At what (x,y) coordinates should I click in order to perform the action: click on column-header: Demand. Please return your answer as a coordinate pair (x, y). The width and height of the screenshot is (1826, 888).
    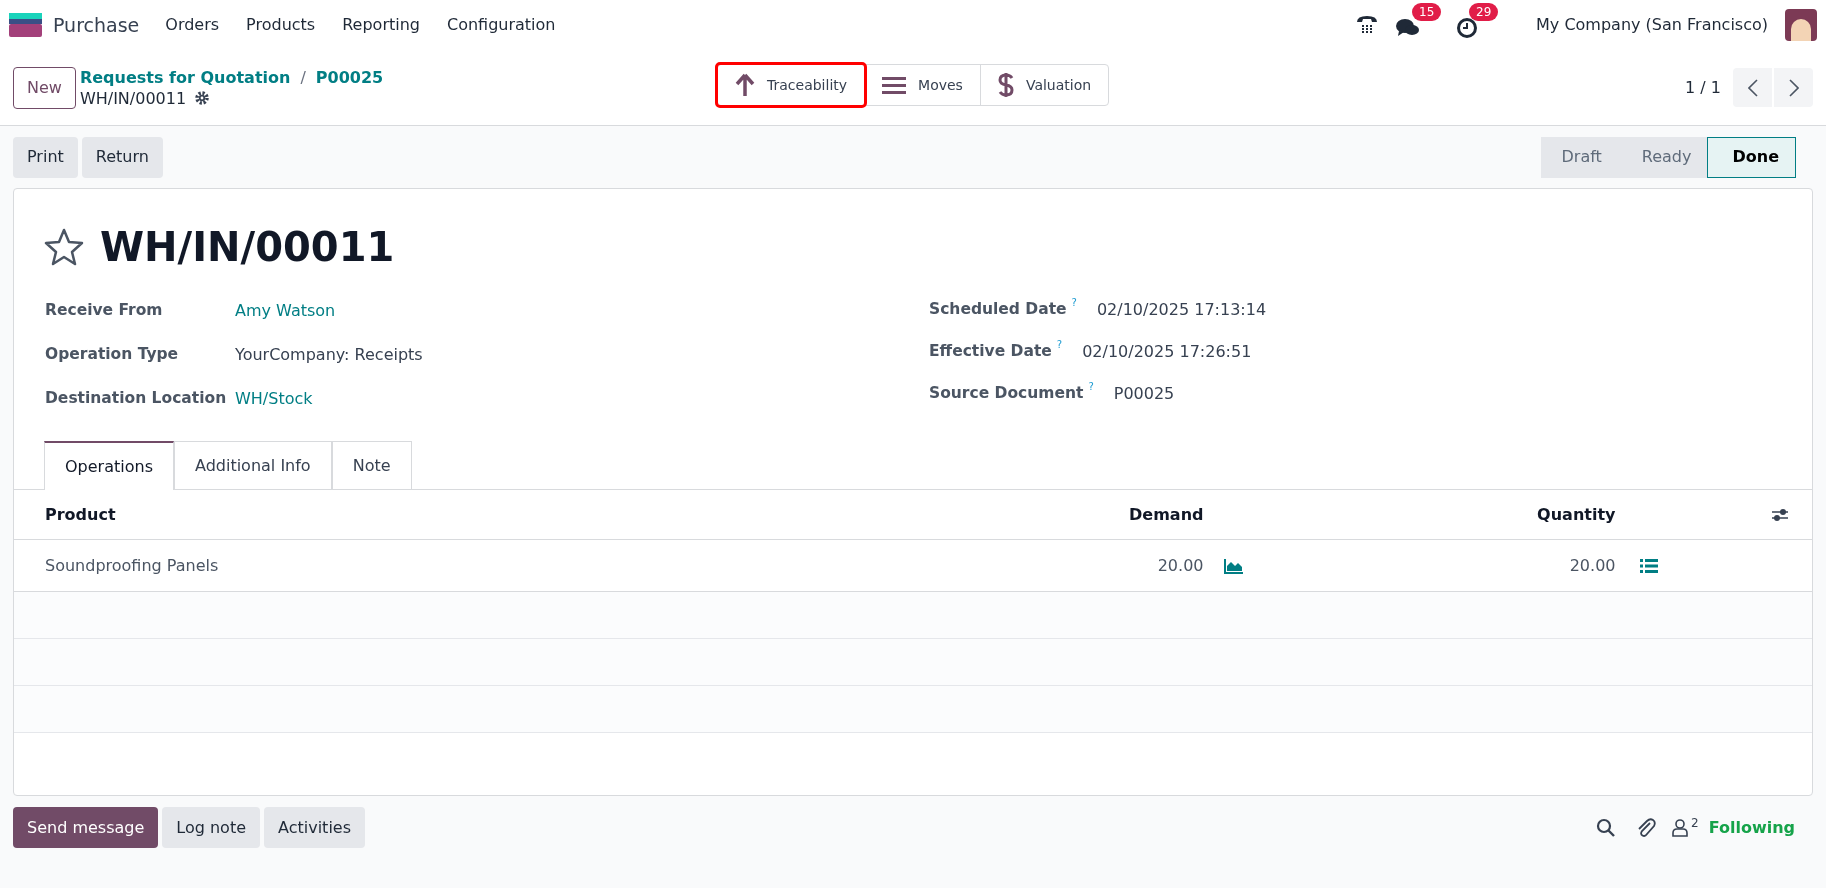
    Looking at the image, I should click on (936, 514).